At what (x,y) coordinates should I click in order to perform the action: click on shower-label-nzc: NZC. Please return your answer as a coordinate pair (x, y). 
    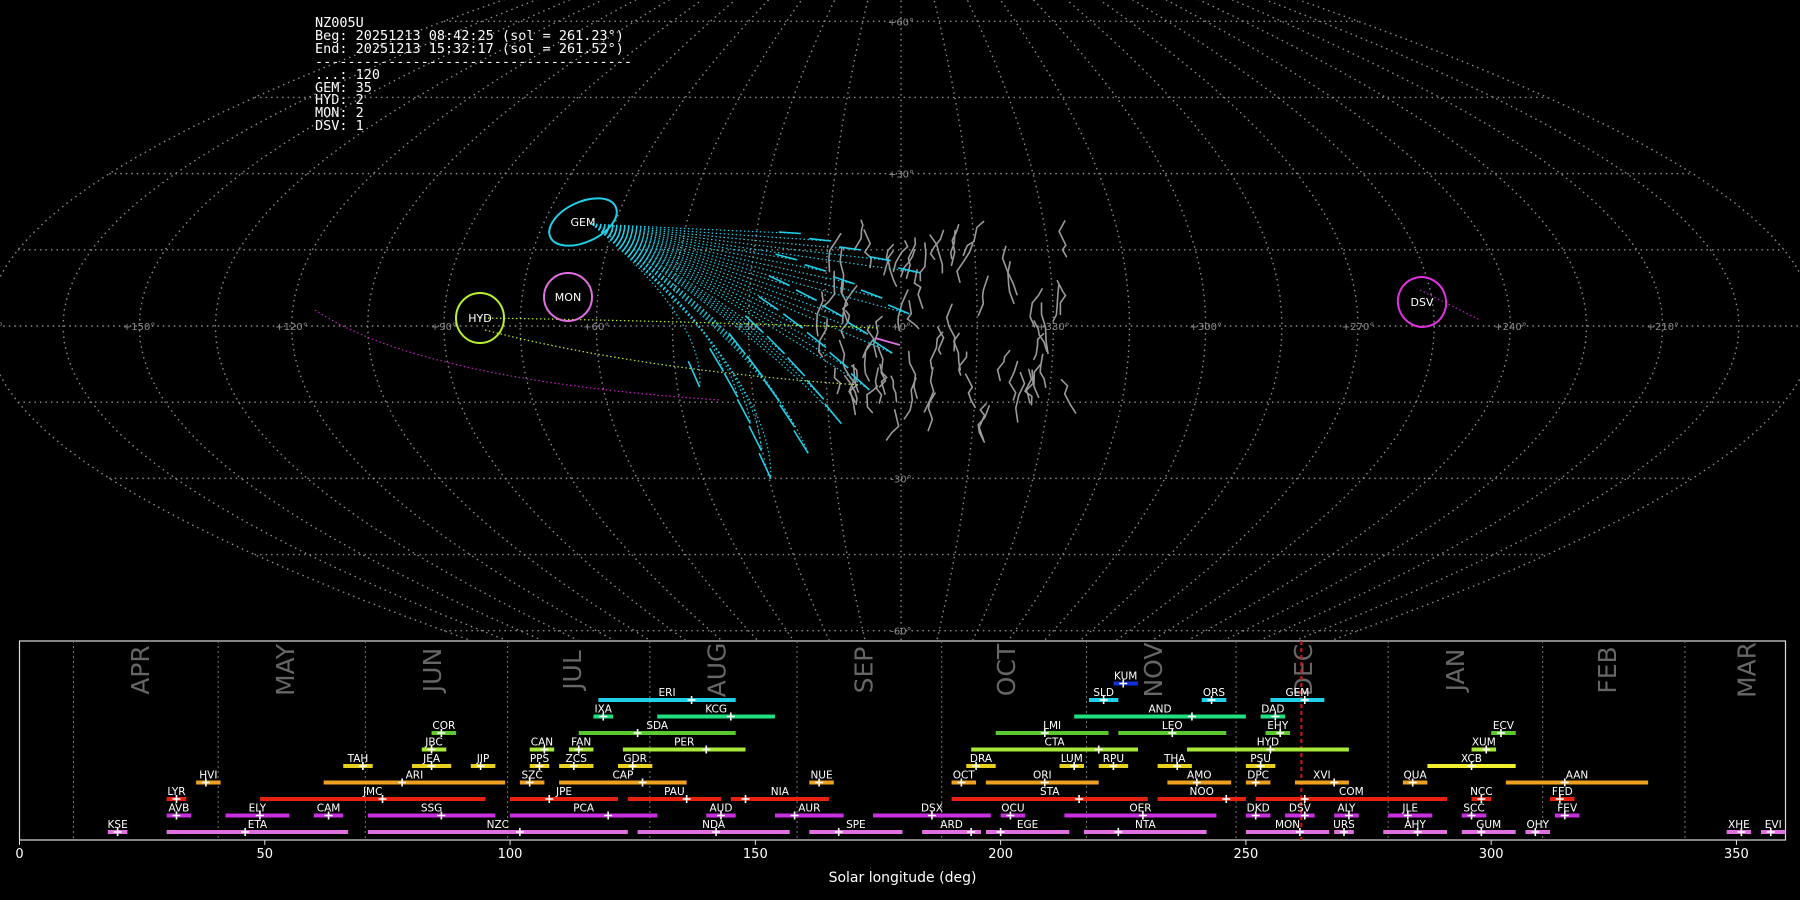
    Looking at the image, I should click on (498, 825).